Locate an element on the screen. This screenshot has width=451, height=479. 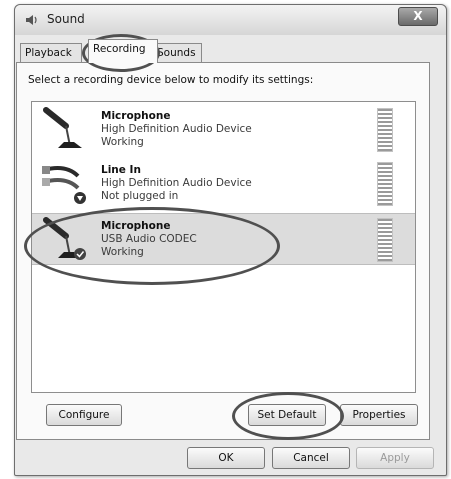
device-name: Line In is located at coordinates (121, 170).